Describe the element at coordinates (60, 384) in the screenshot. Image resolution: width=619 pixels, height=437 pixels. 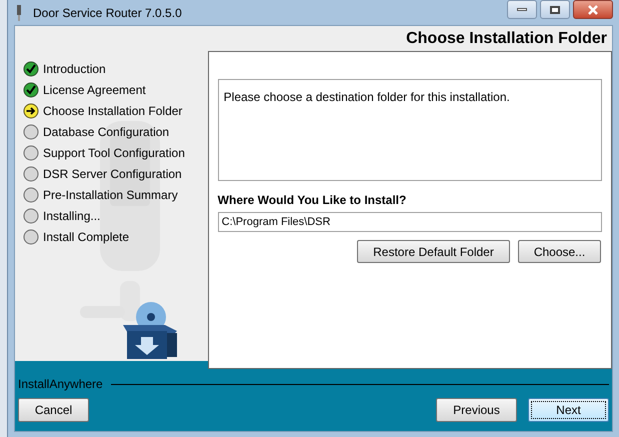
I see `brand-label: InstallAnywhere` at that location.